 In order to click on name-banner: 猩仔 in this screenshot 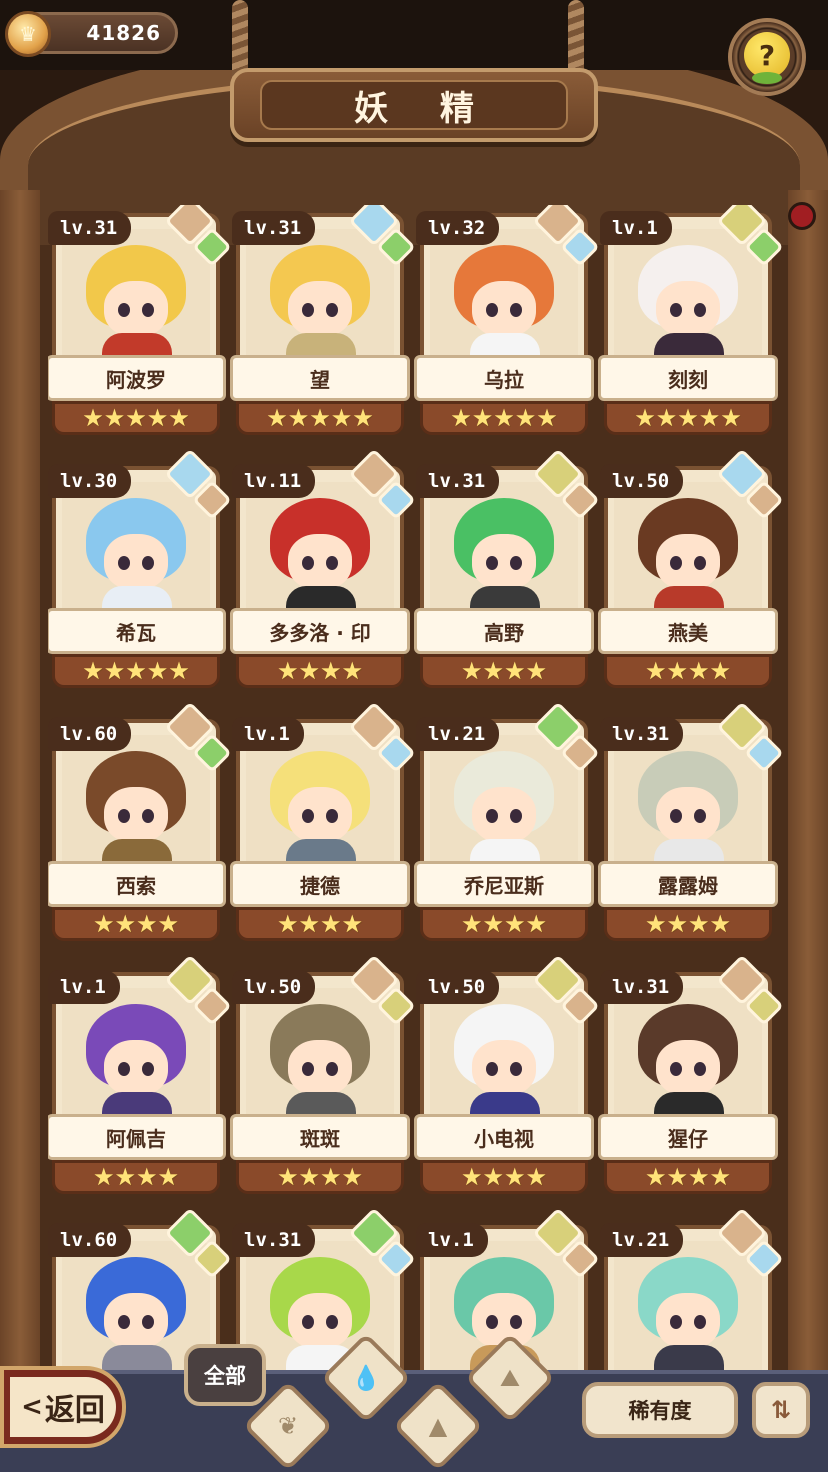, I will do `click(688, 1137)`.